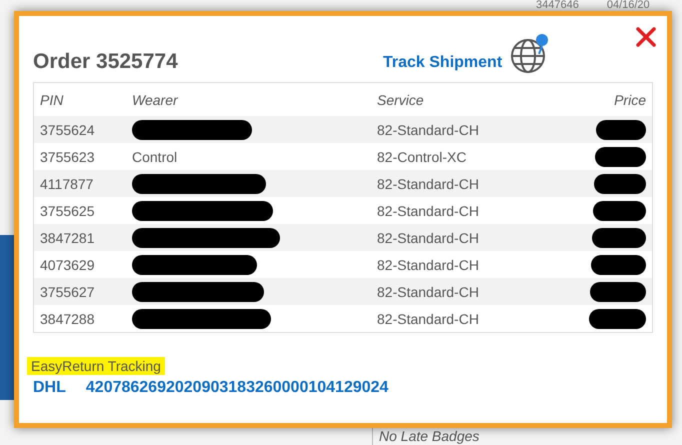 This screenshot has width=682, height=445. Describe the element at coordinates (237, 388) in the screenshot. I see `tracking-link: 4207862692020903183260000104129024` at that location.